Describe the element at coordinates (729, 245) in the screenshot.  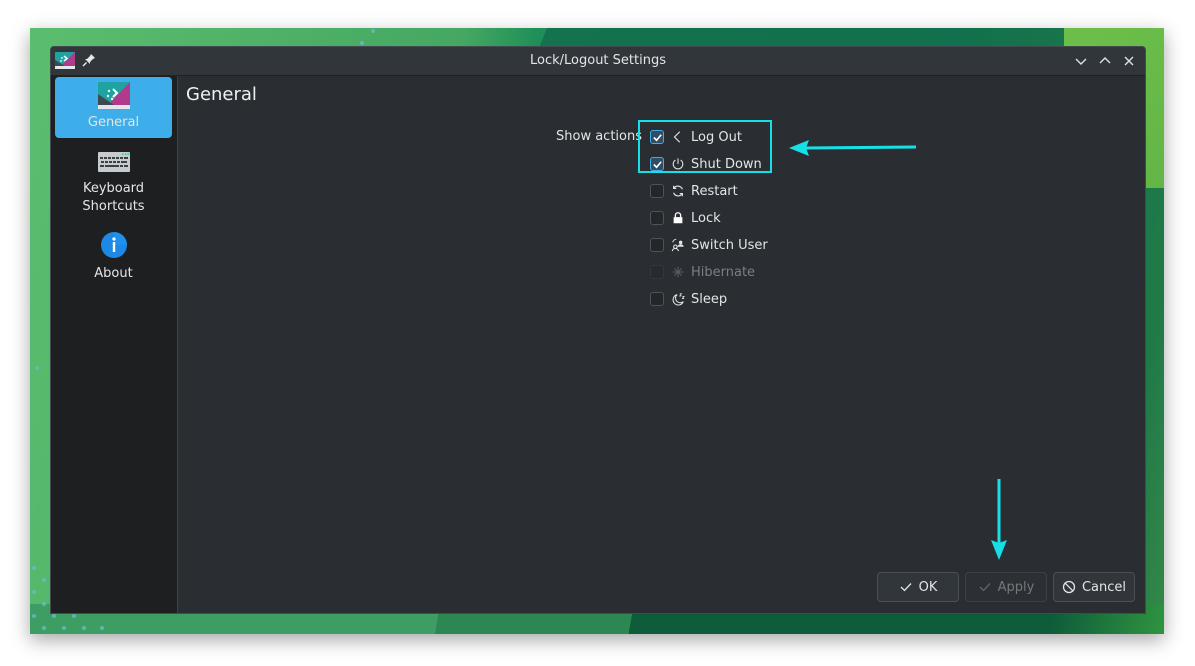
I see `action-label: Switch User` at that location.